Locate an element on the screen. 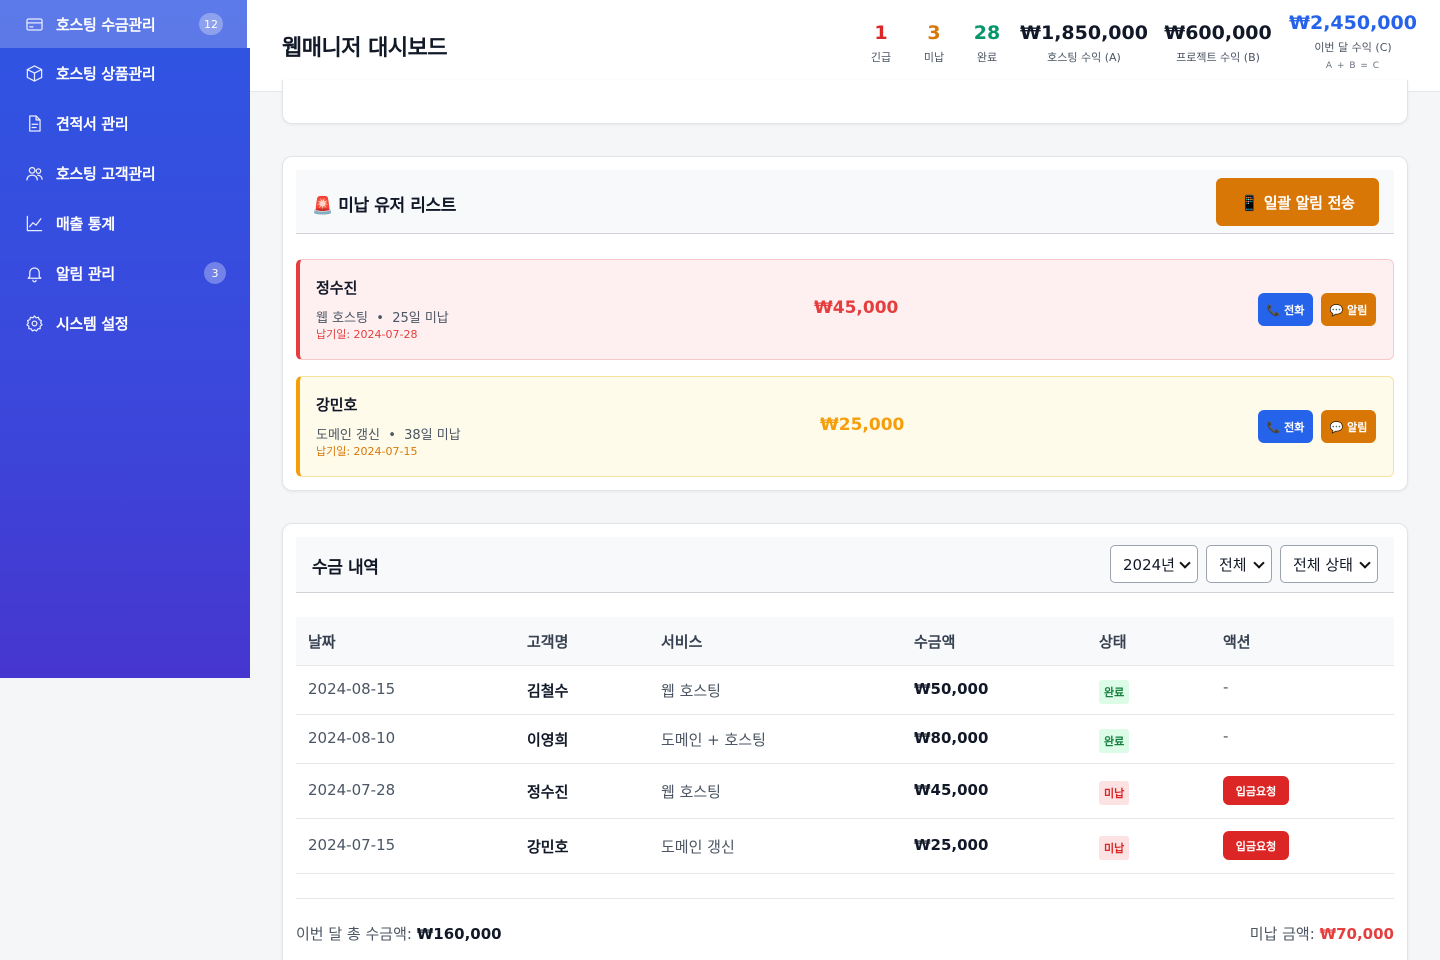 This screenshot has width=1440, height=960. unpaid-total-value: ₩70,000 is located at coordinates (1356, 934).